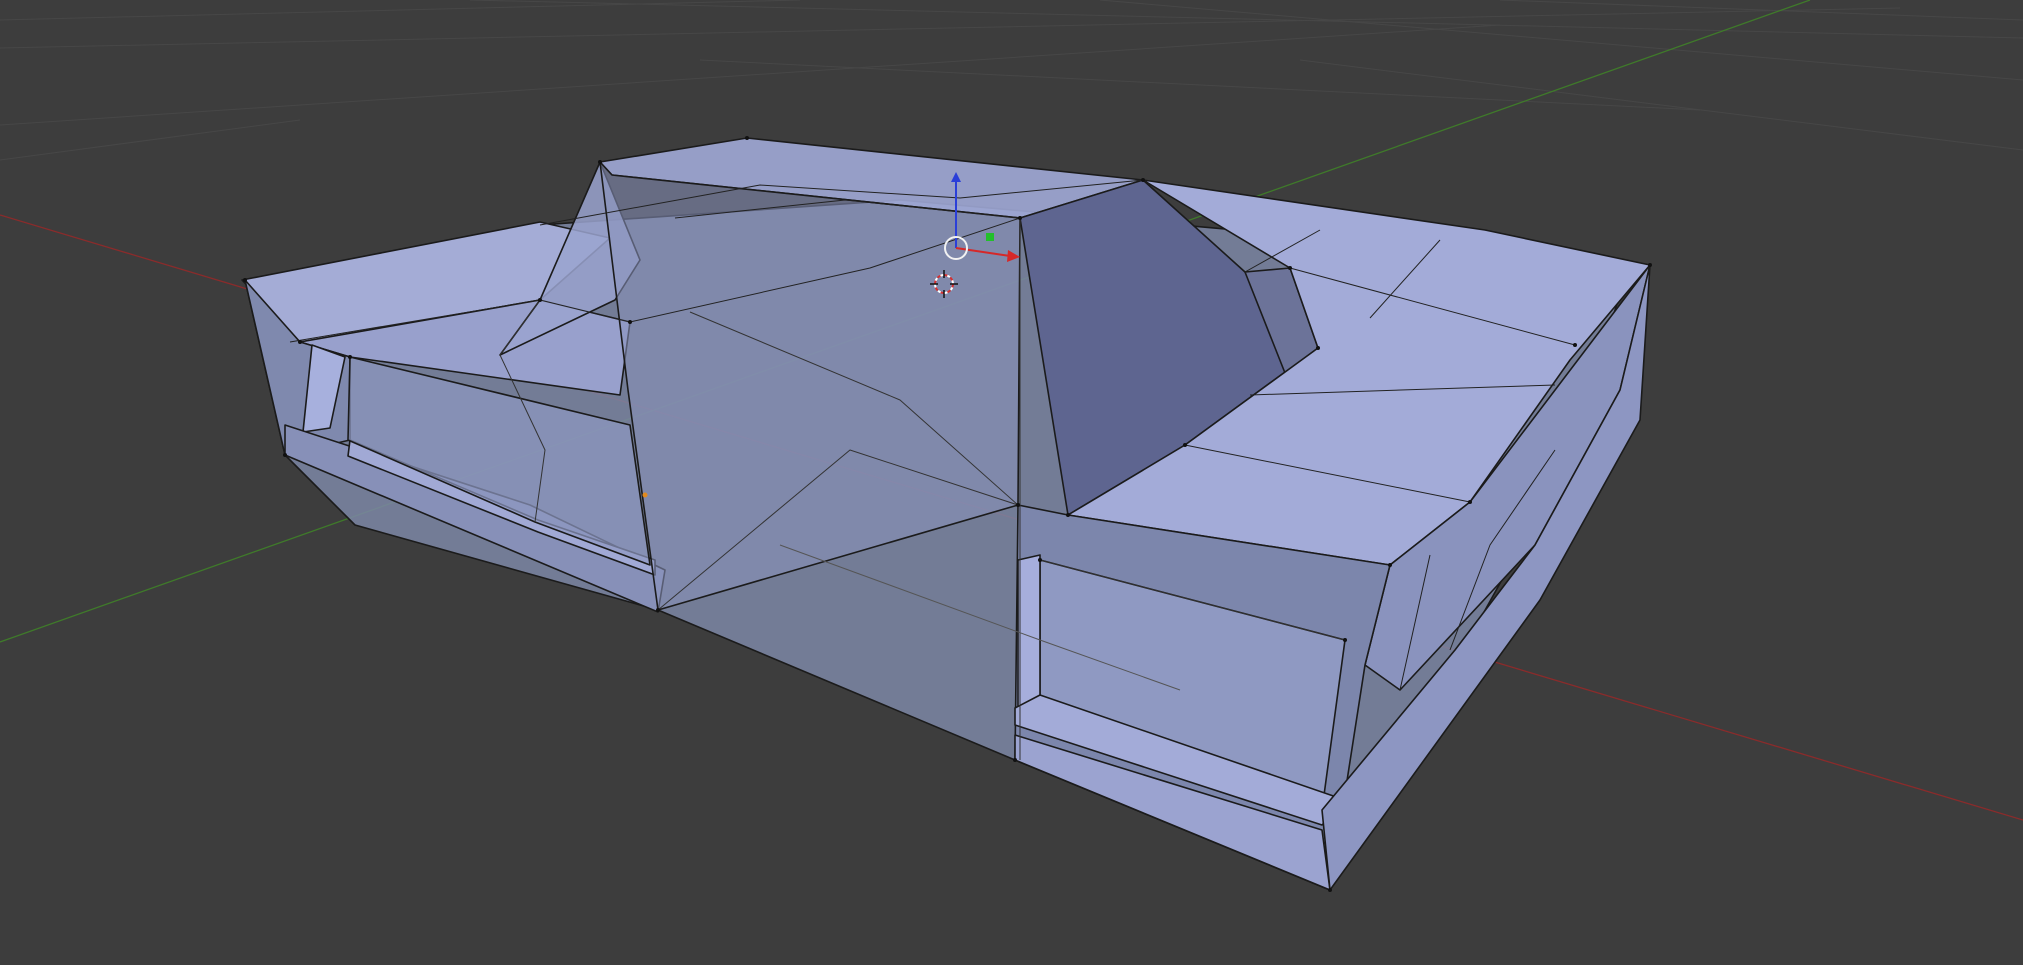 This screenshot has width=2023, height=965. What do you see at coordinates (990, 237) in the screenshot?
I see `gizmo-y-handle-icon` at bounding box center [990, 237].